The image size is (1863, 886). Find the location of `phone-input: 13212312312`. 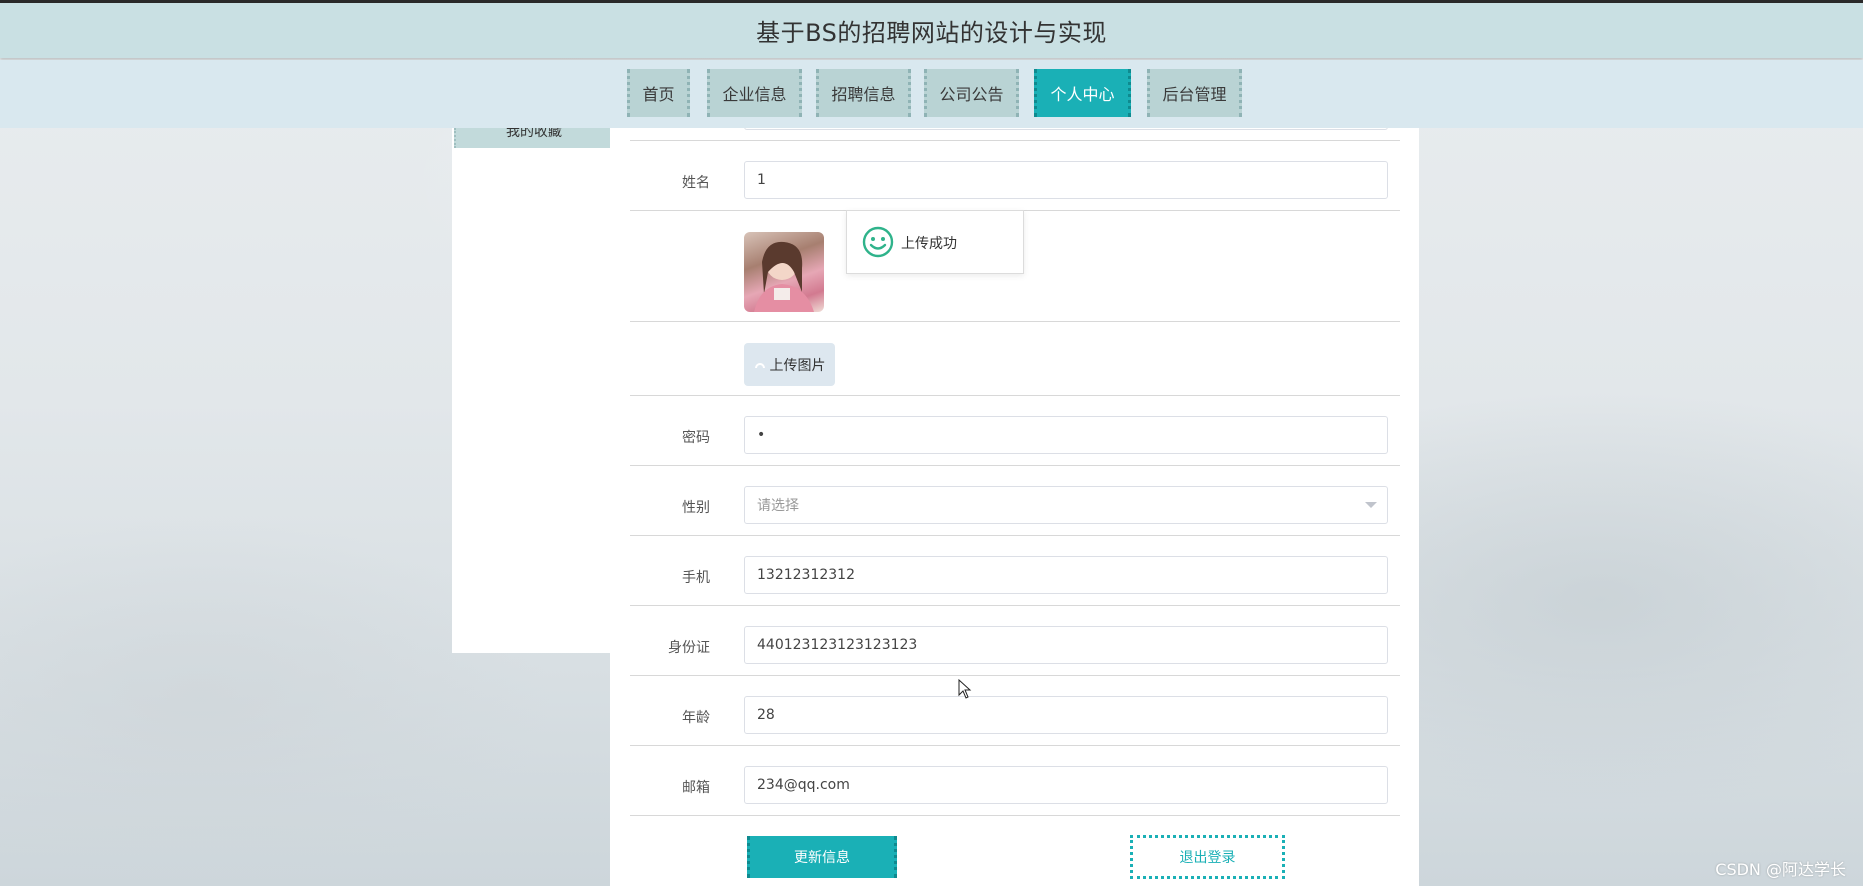

phone-input: 13212312312 is located at coordinates (1066, 575).